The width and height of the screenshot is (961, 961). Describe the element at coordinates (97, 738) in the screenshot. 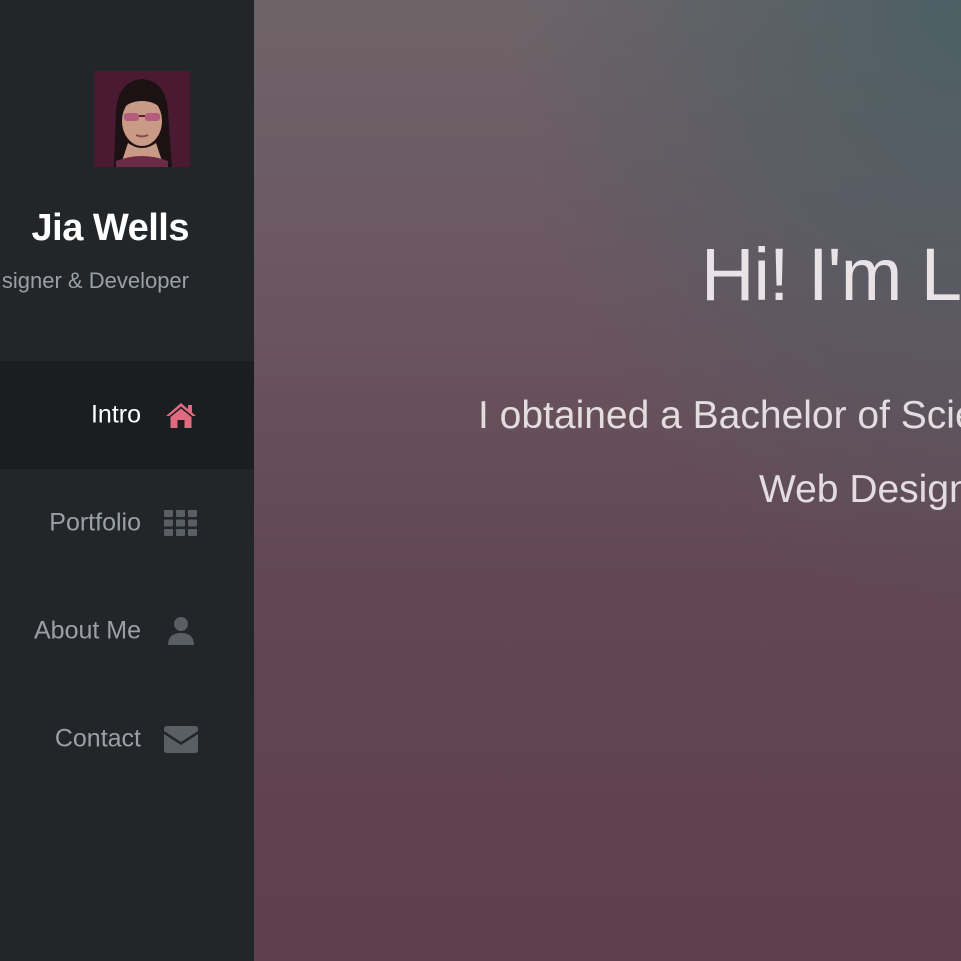

I see `nav-item-label: Contact` at that location.